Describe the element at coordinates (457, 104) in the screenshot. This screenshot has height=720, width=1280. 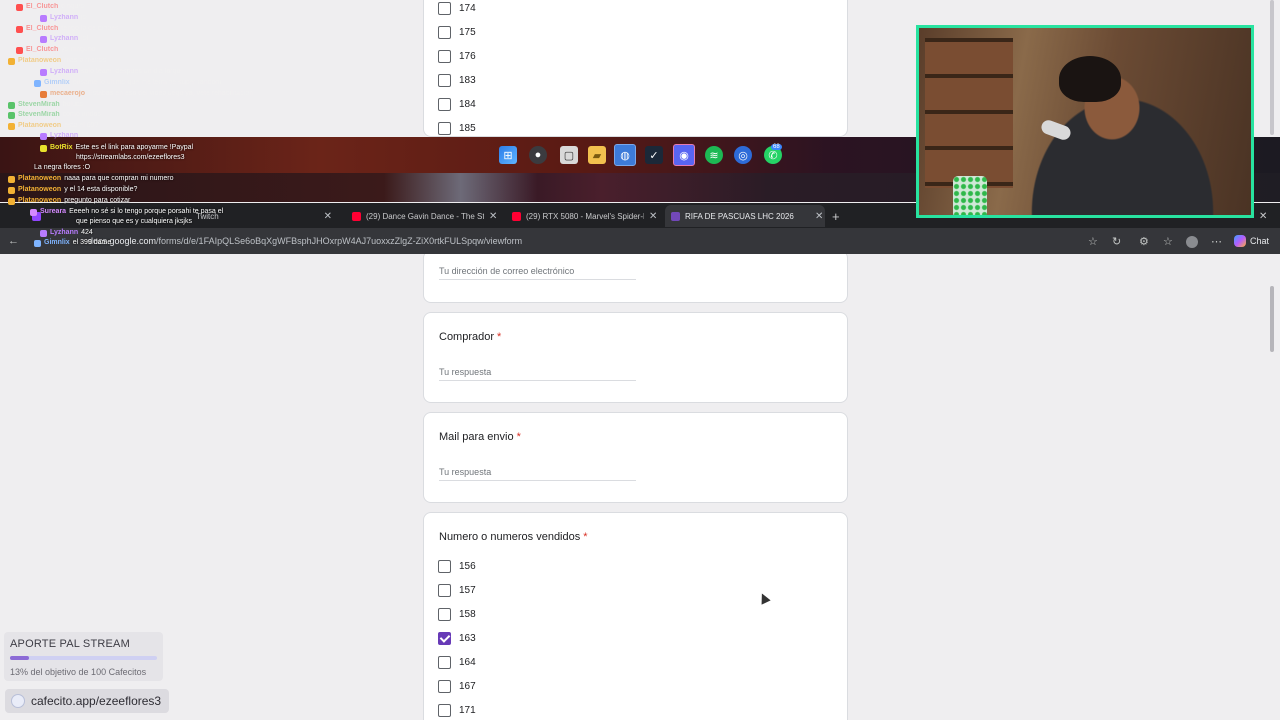
I see `option-184: 184` at that location.